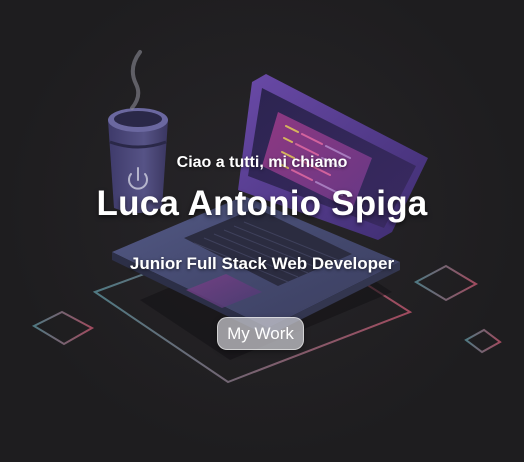  Describe the element at coordinates (260, 333) in the screenshot. I see `my-work-button: My Work` at that location.